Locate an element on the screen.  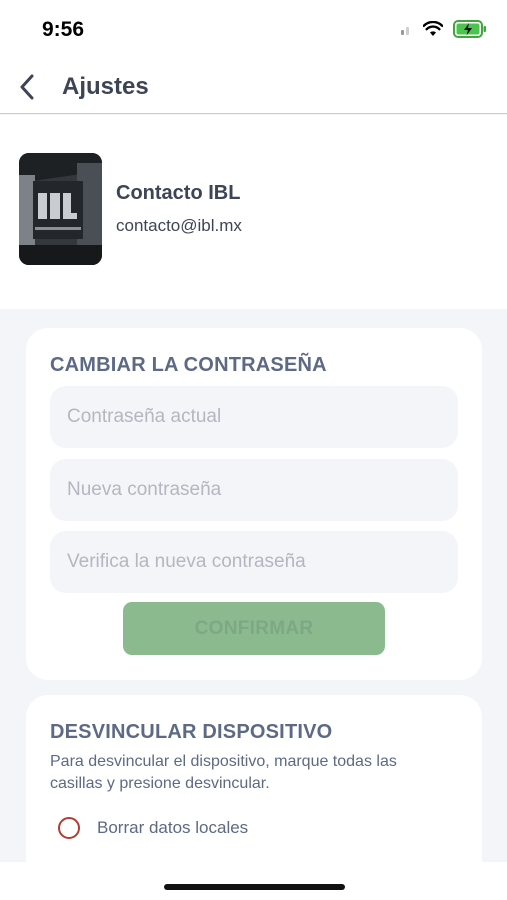
option-label: Borrar datos locales is located at coordinates (173, 827).